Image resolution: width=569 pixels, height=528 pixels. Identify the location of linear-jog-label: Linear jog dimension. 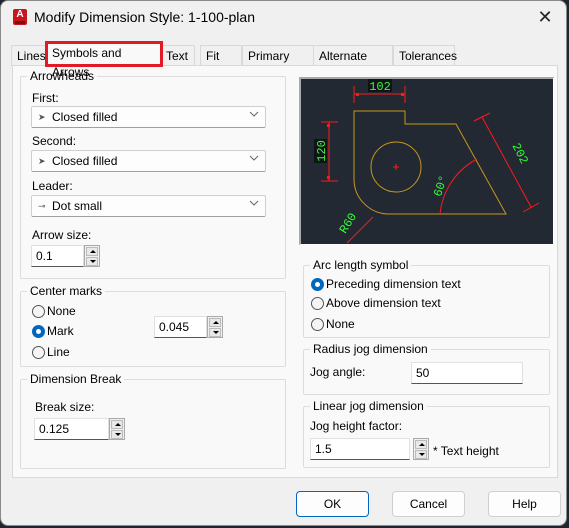
(368, 406).